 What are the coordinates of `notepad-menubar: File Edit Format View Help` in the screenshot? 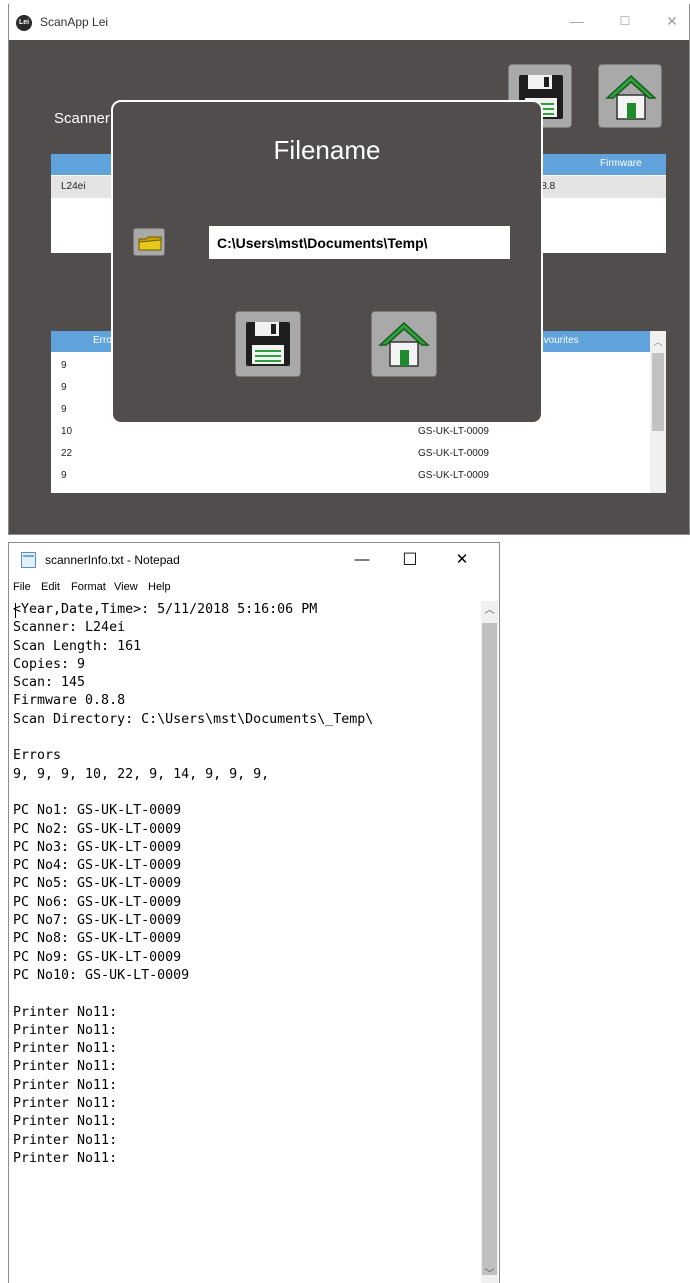 It's located at (254, 587).